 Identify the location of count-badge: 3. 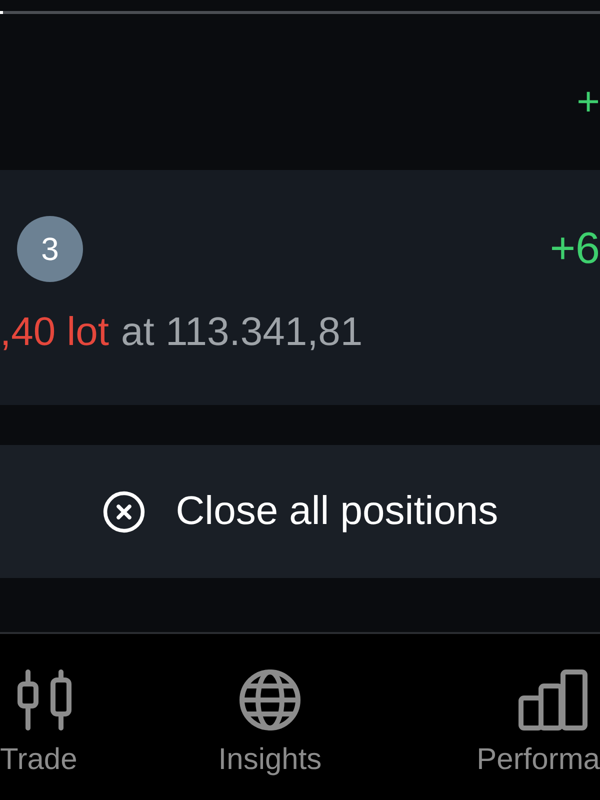
(50, 249).